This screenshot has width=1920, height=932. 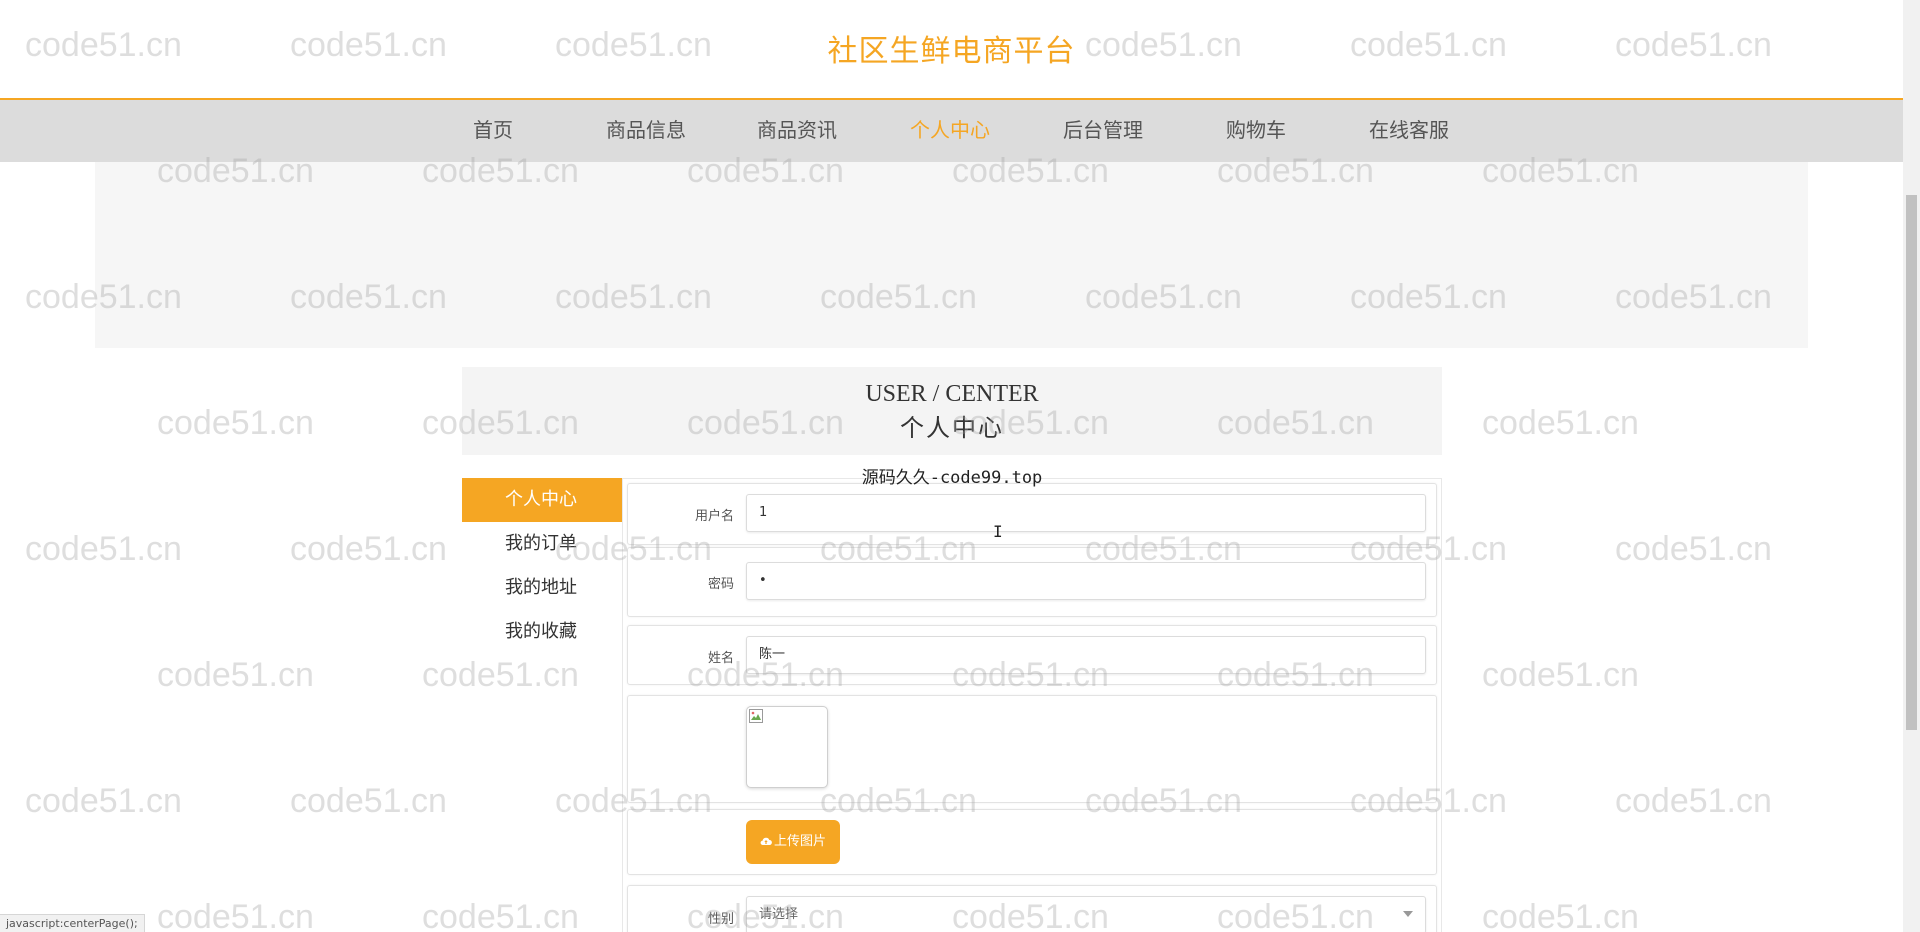 I want to click on browser-status-bar: javascript:centerPage();, so click(x=72, y=923).